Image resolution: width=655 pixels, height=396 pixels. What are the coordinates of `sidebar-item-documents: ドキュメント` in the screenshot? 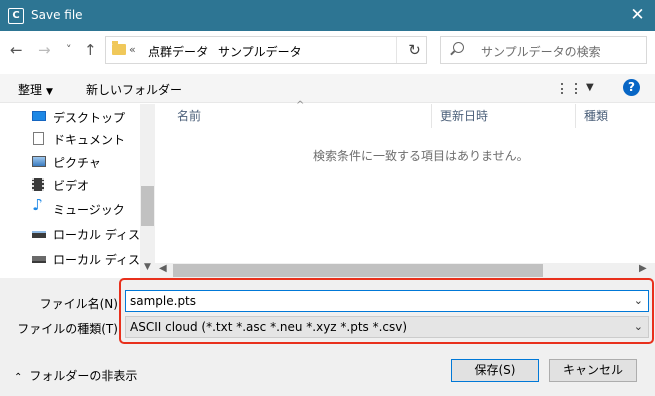 It's located at (86, 139).